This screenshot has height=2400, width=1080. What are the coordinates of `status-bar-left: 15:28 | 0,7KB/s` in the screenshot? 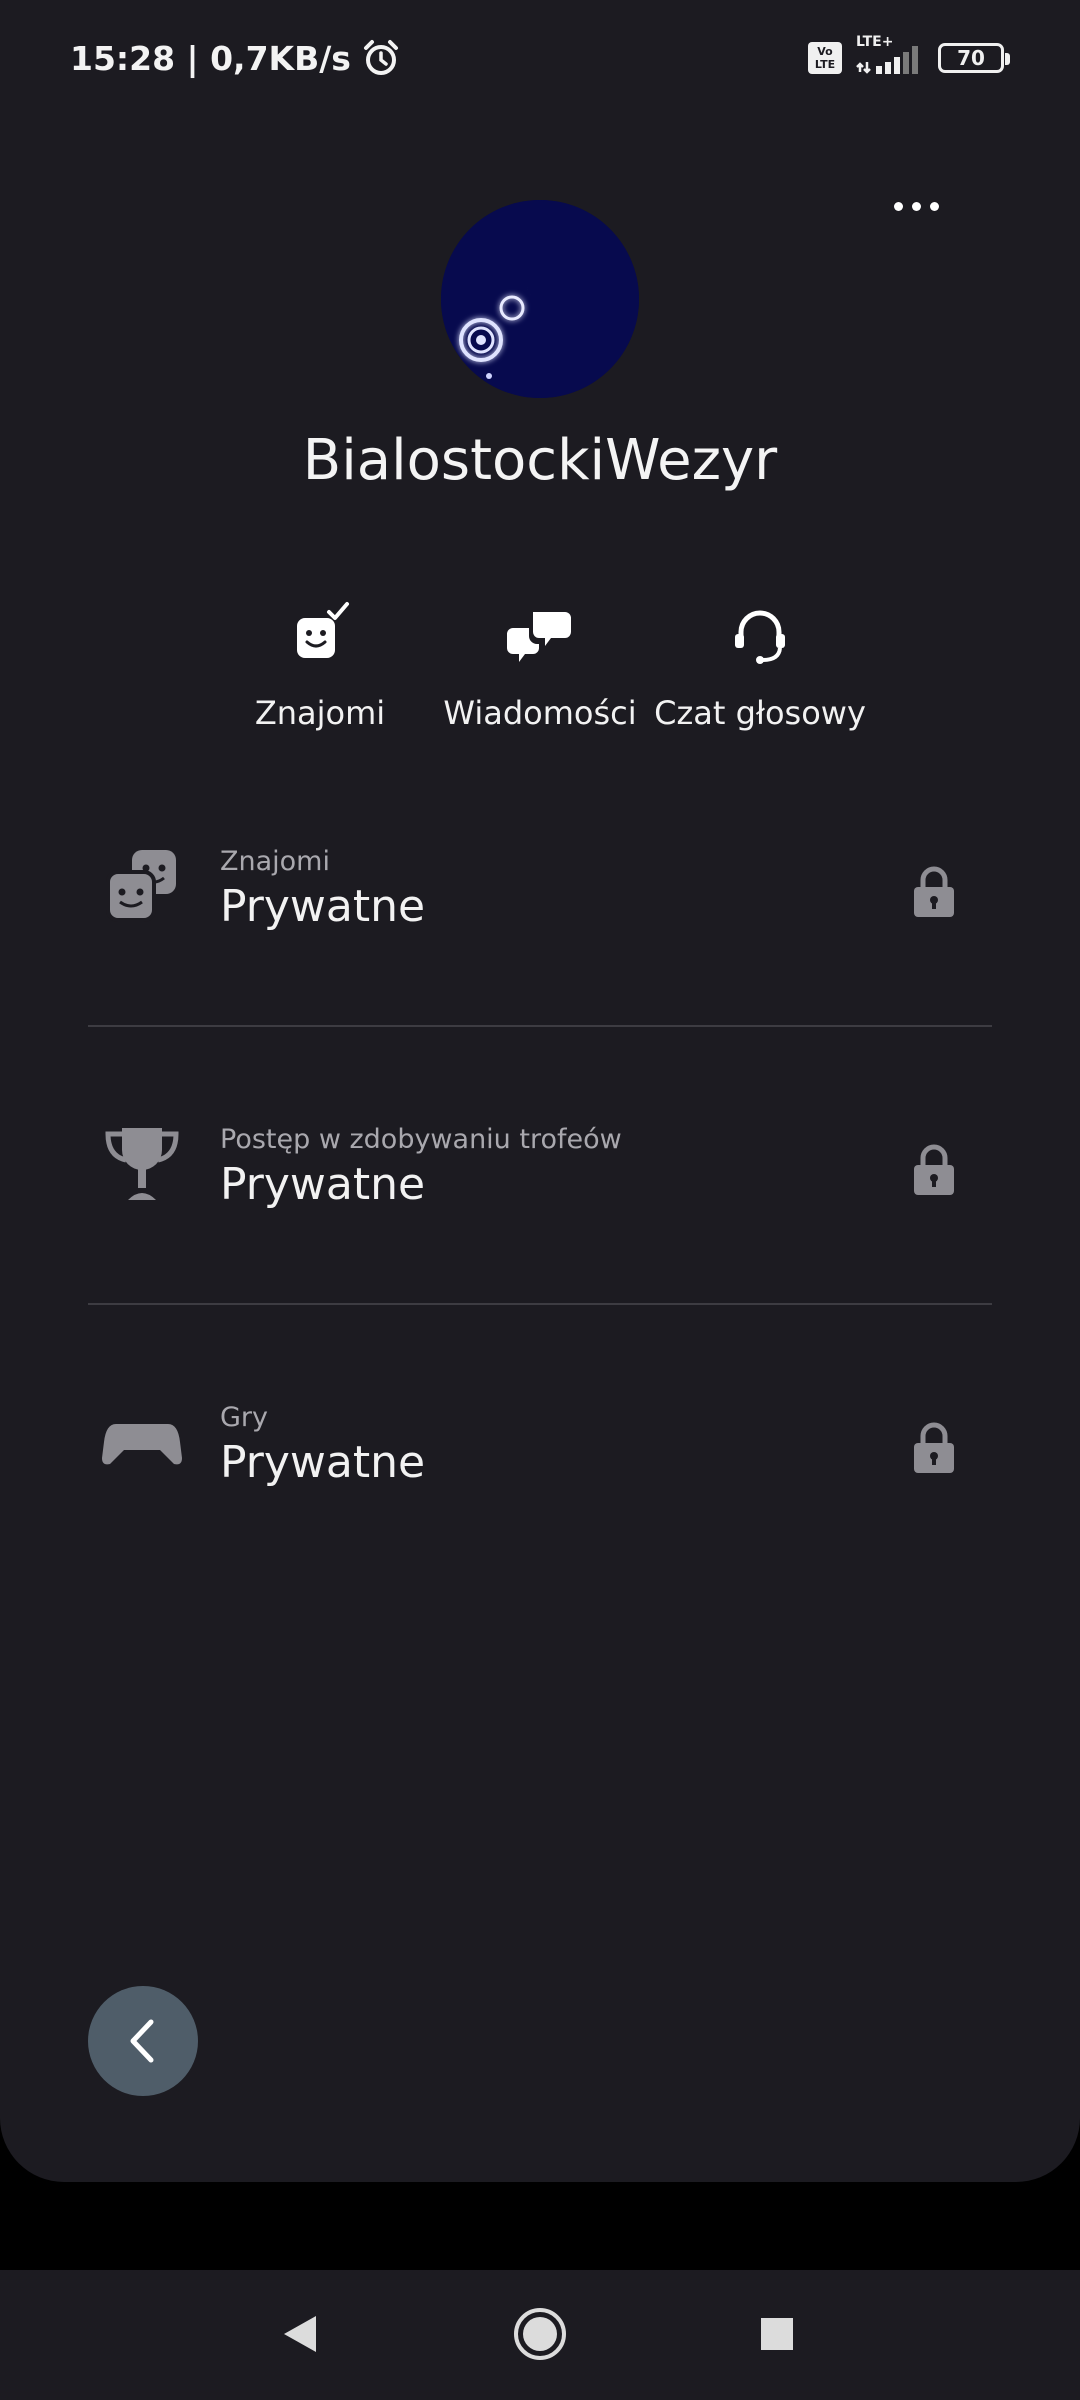 It's located at (235, 58).